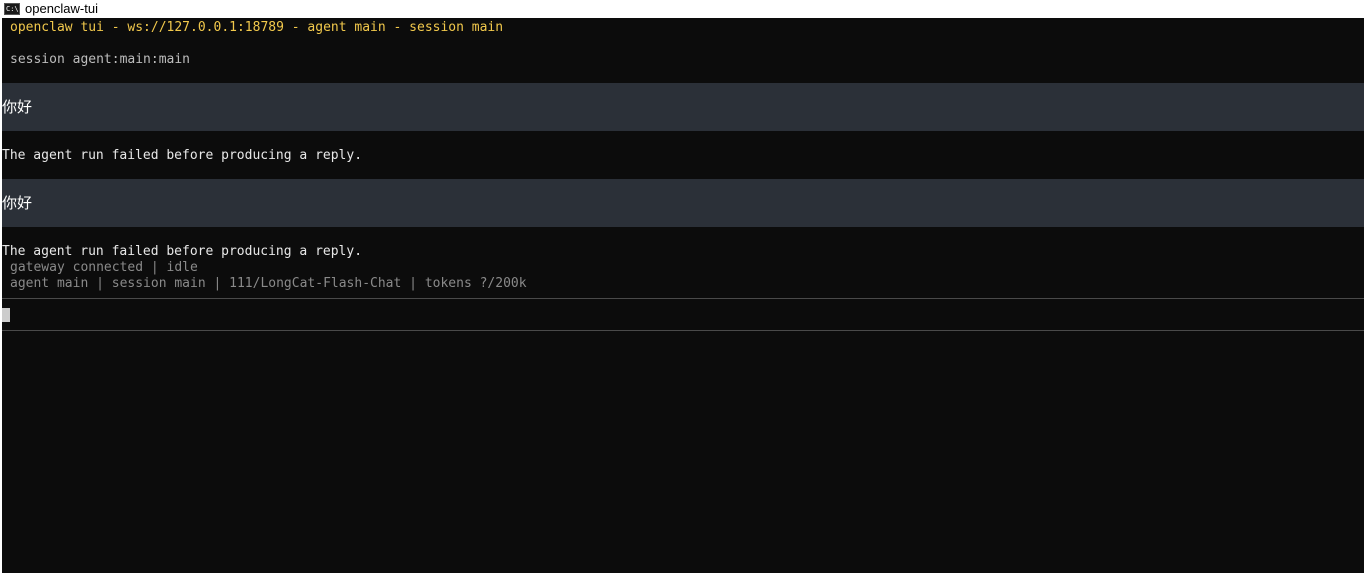 The width and height of the screenshot is (1364, 573). I want to click on window-title: openclaw-tui, so click(61, 8).